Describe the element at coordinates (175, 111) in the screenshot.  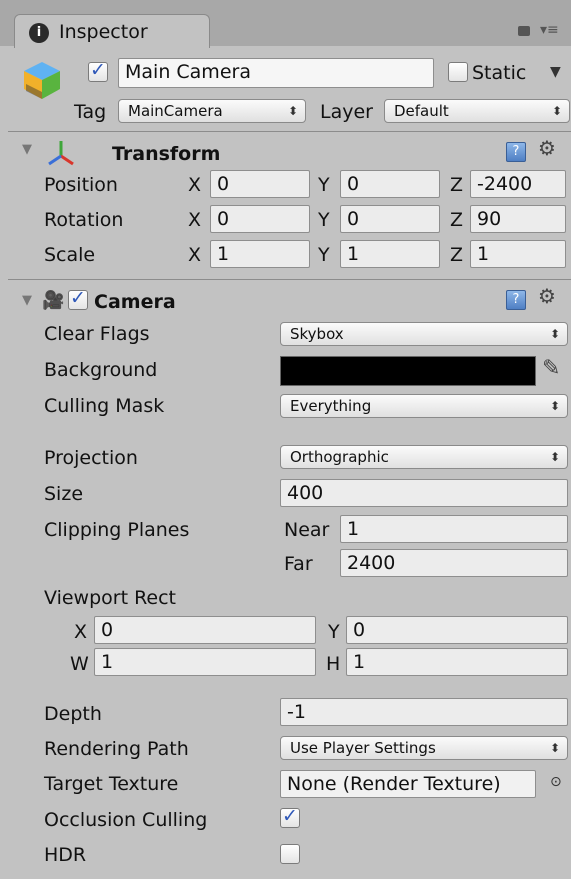
I see `tag-value: MainCamera` at that location.